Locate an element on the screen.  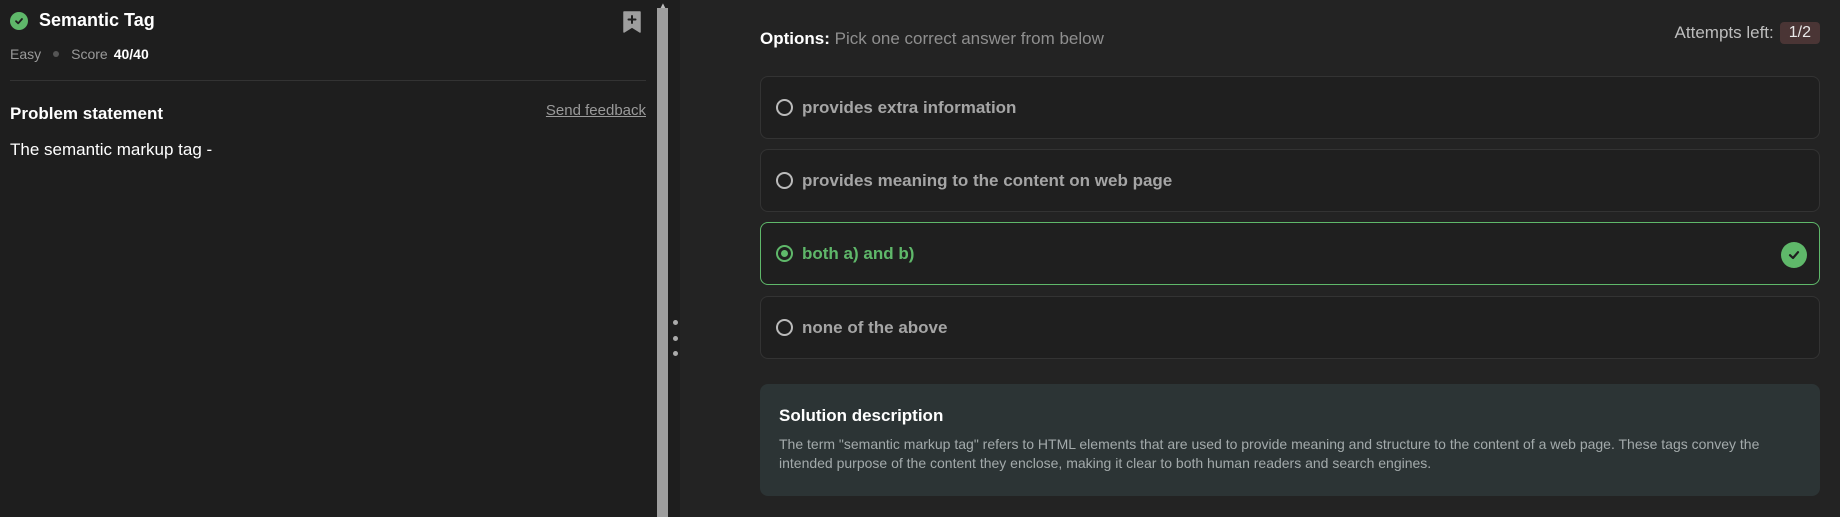
option-text: none of the above is located at coordinates (875, 327).